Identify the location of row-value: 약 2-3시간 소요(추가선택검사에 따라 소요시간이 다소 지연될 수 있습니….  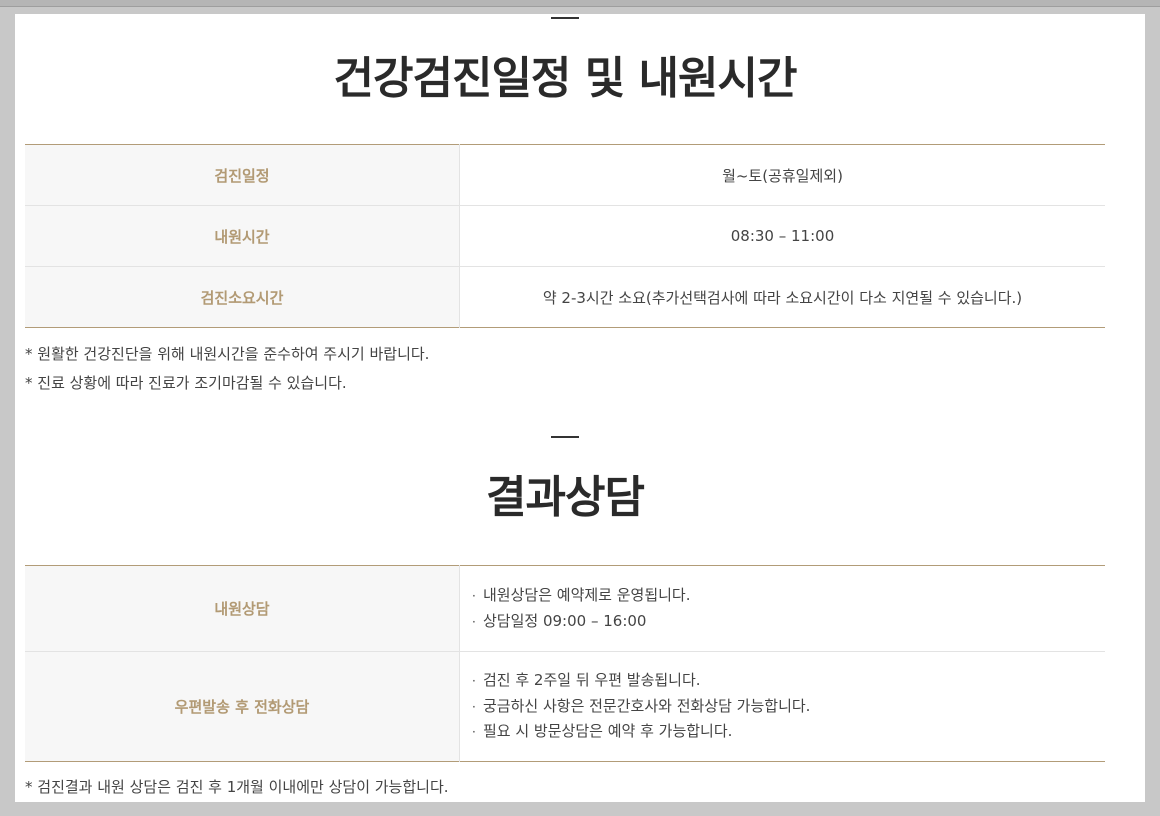
(782, 297).